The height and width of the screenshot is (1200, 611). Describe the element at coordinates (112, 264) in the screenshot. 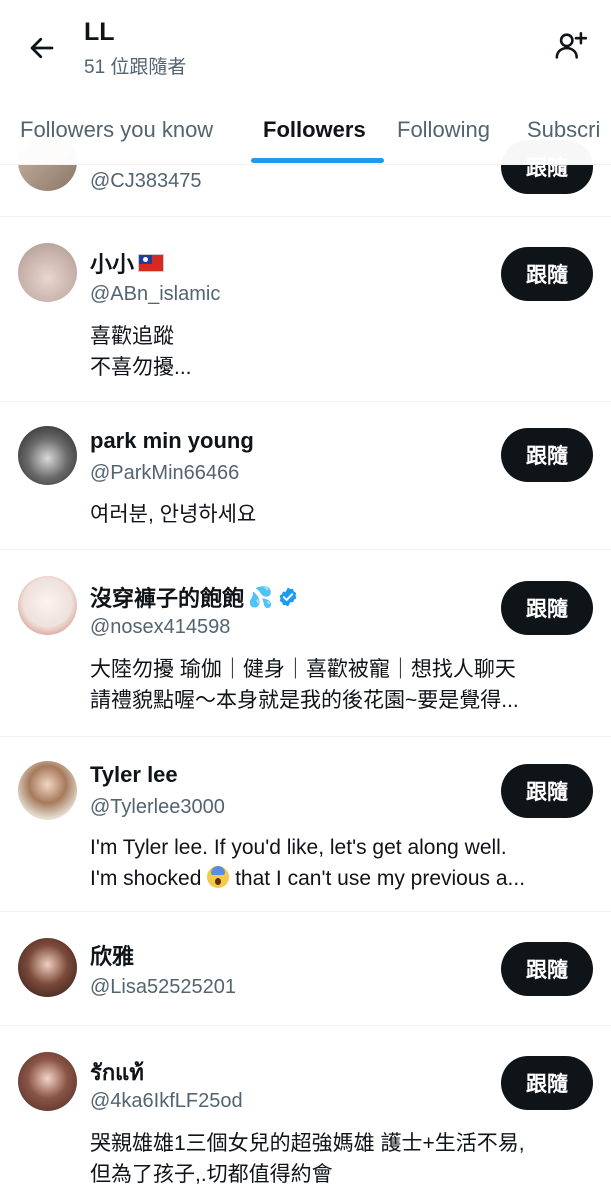

I see `user-name-text: 小小` at that location.